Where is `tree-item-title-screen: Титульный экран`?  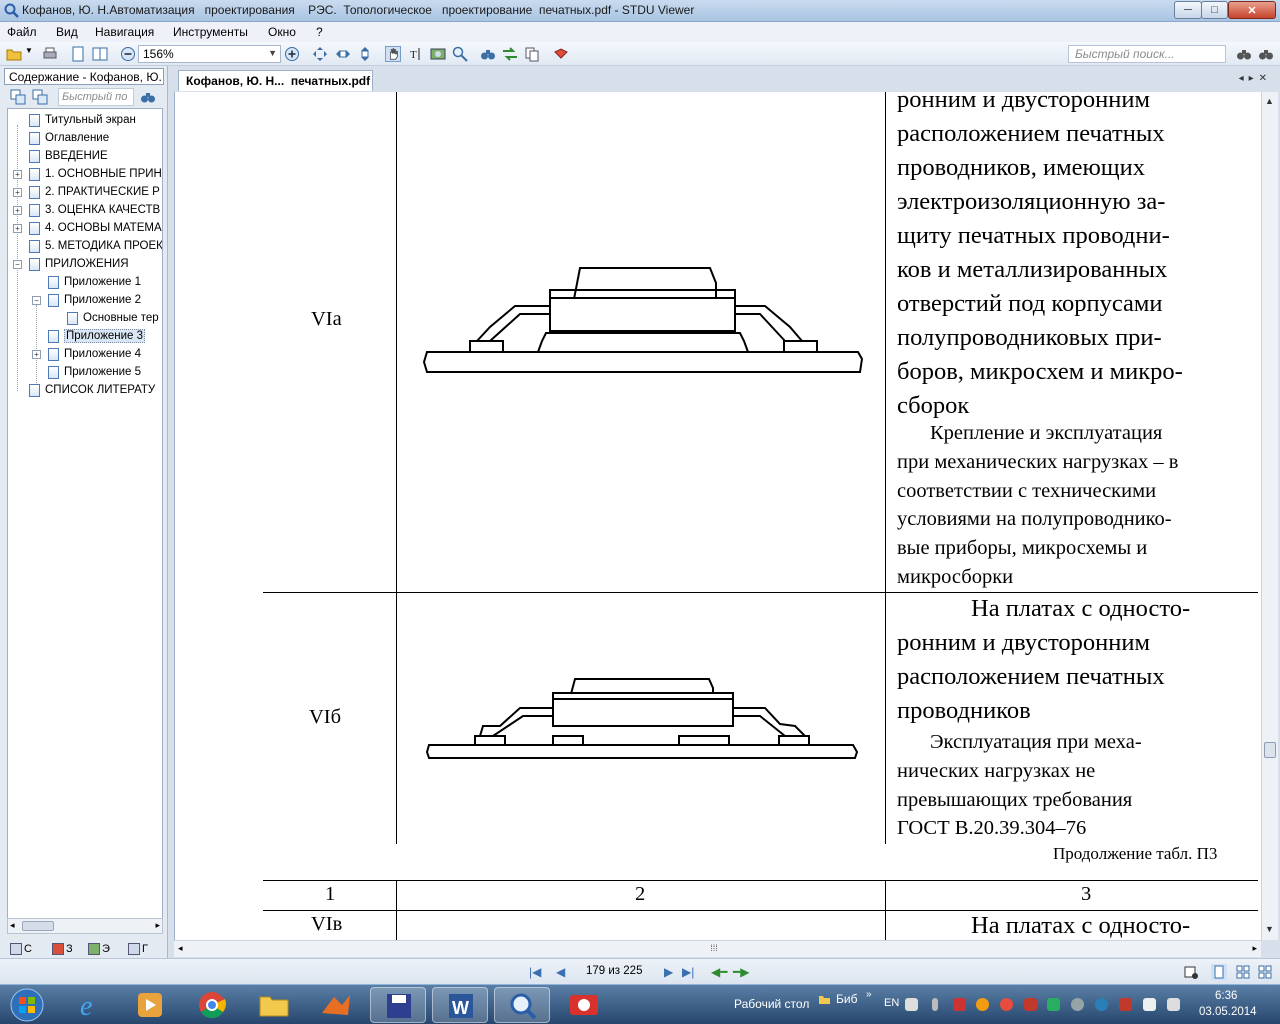
tree-item-title-screen: Титульный экран is located at coordinates (82, 120).